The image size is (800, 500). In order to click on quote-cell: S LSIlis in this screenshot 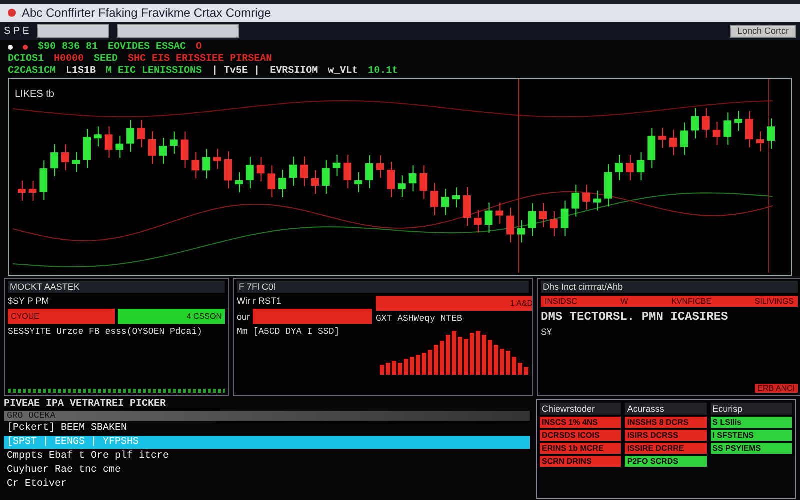, I will do `click(751, 422)`.